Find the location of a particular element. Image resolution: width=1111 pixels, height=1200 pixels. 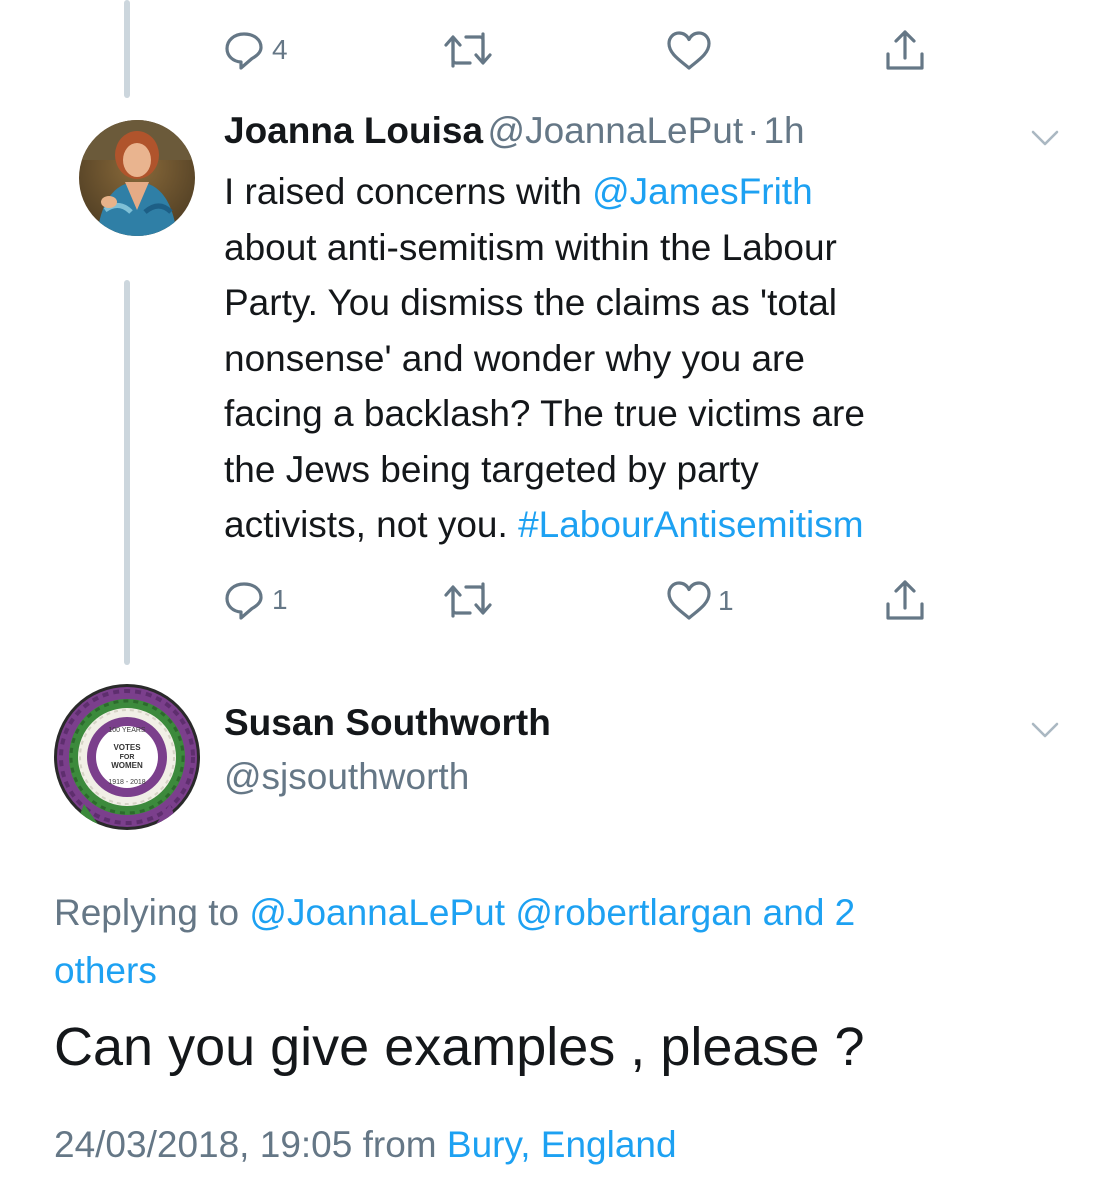

reply-button: 4 is located at coordinates (255, 50).